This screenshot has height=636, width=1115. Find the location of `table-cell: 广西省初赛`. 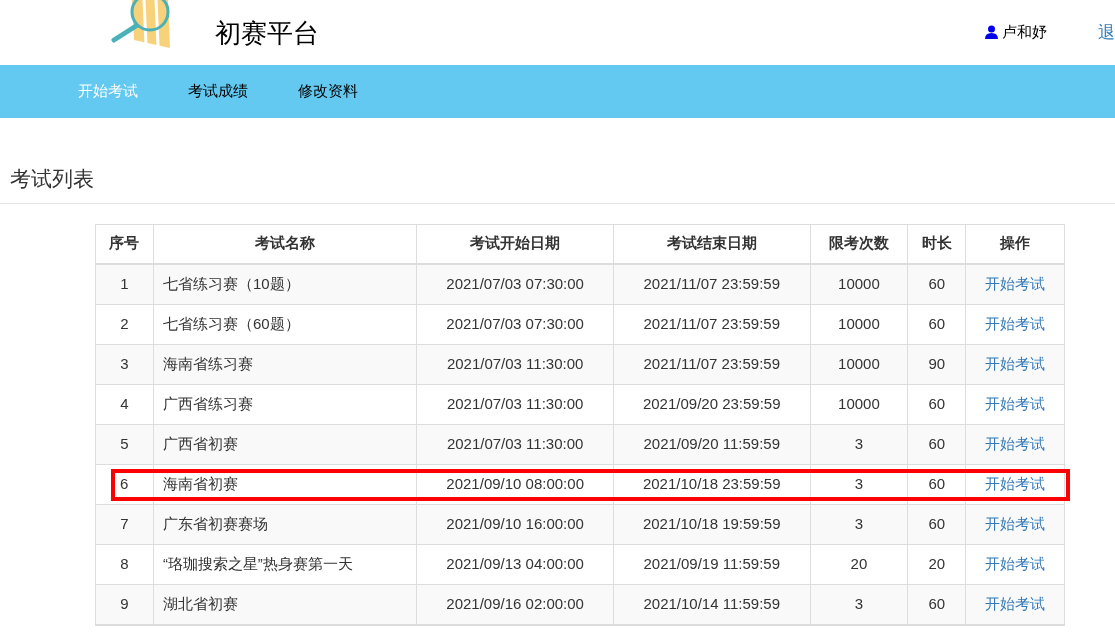

table-cell: 广西省初赛 is located at coordinates (285, 444).